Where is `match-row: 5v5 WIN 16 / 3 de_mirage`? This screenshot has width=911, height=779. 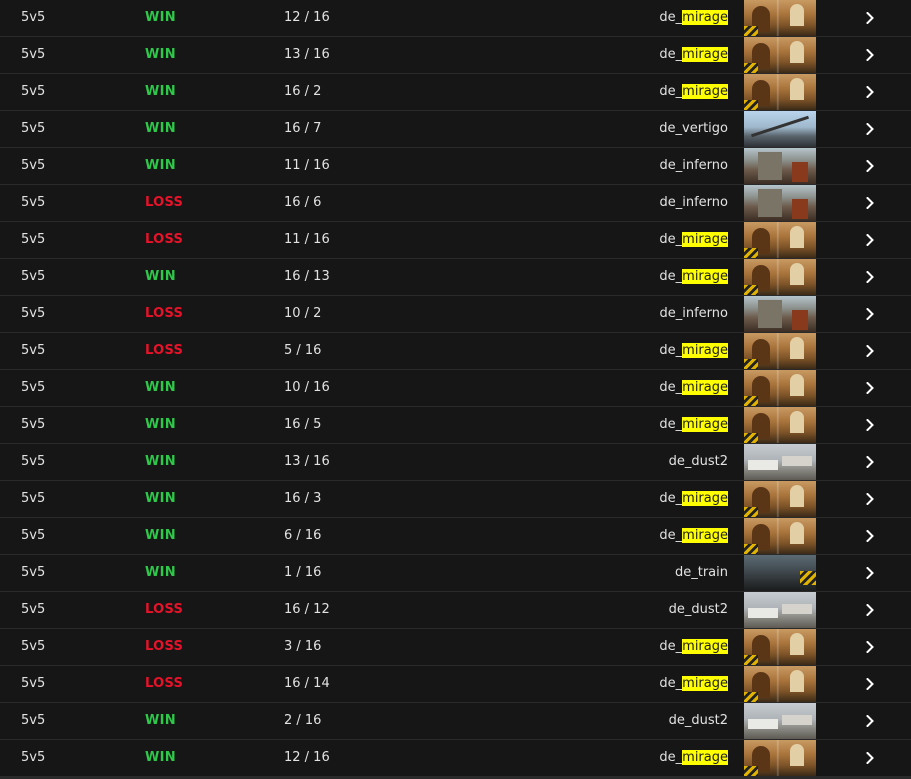 match-row: 5v5 WIN 16 / 3 de_mirage is located at coordinates (455, 499).